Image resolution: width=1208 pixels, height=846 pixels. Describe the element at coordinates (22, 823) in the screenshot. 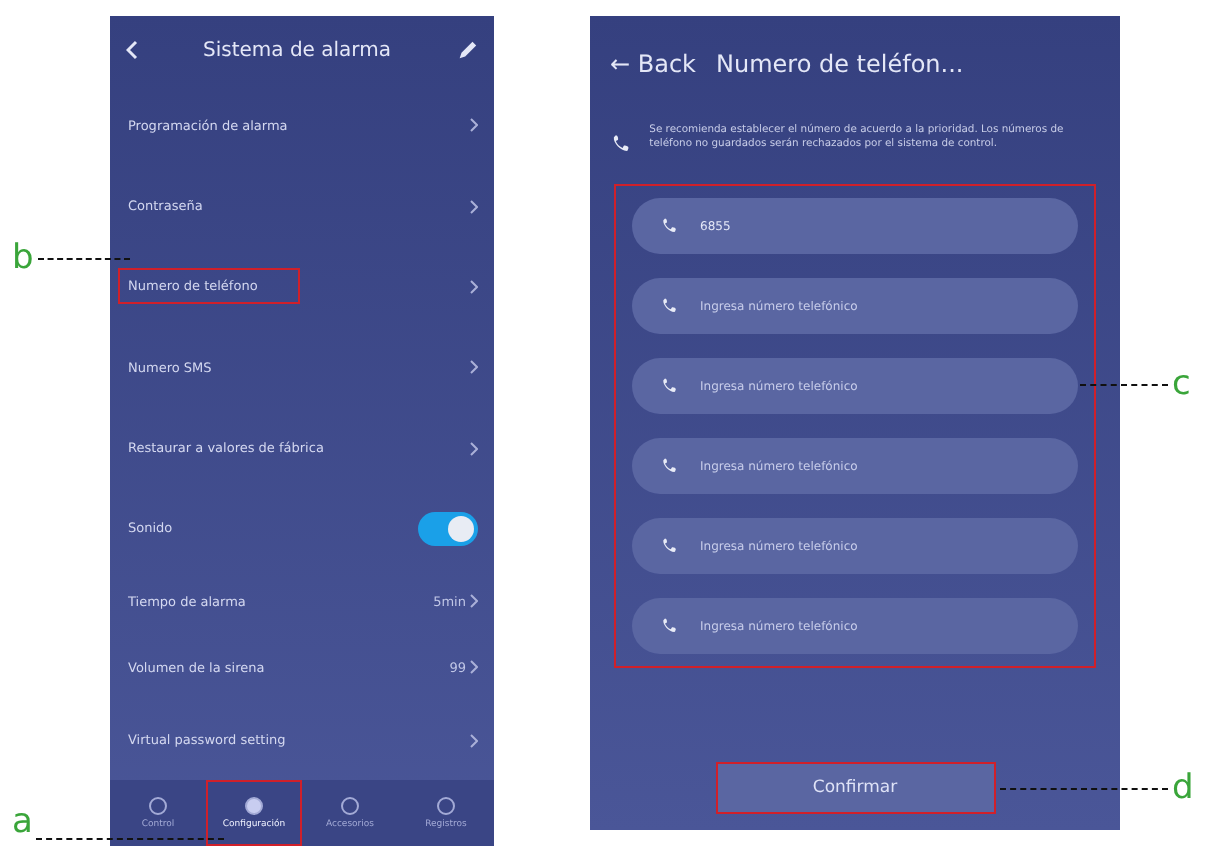

I see `callout-label: a` at that location.